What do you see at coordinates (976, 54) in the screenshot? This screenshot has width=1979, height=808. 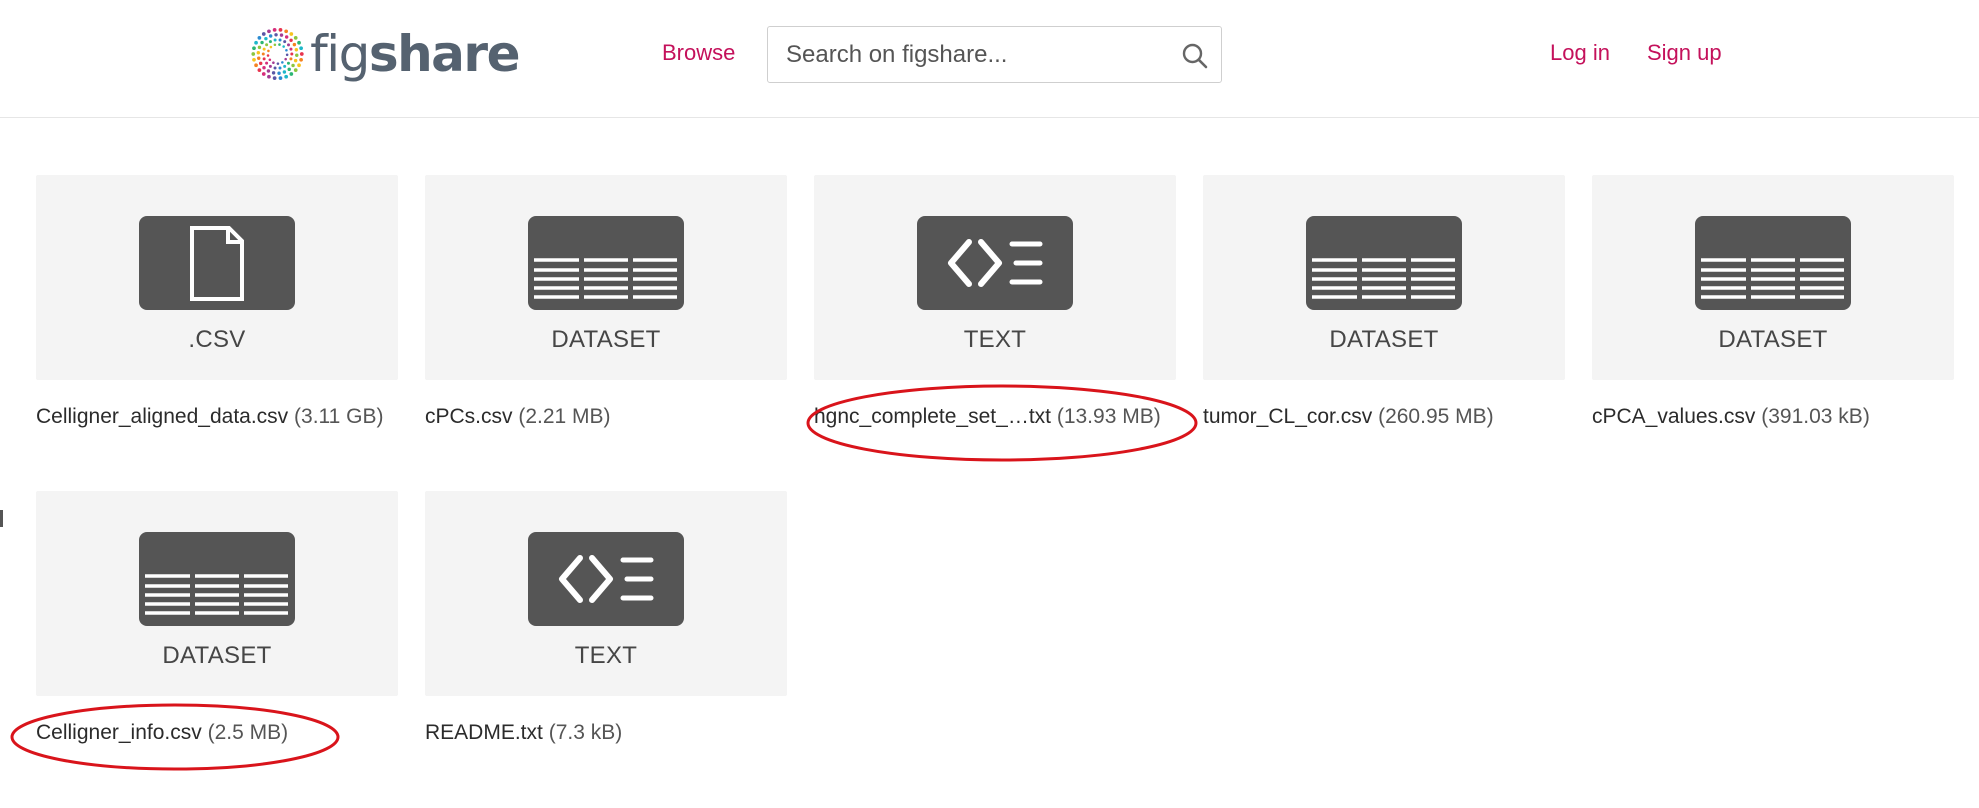 I see `search-input` at bounding box center [976, 54].